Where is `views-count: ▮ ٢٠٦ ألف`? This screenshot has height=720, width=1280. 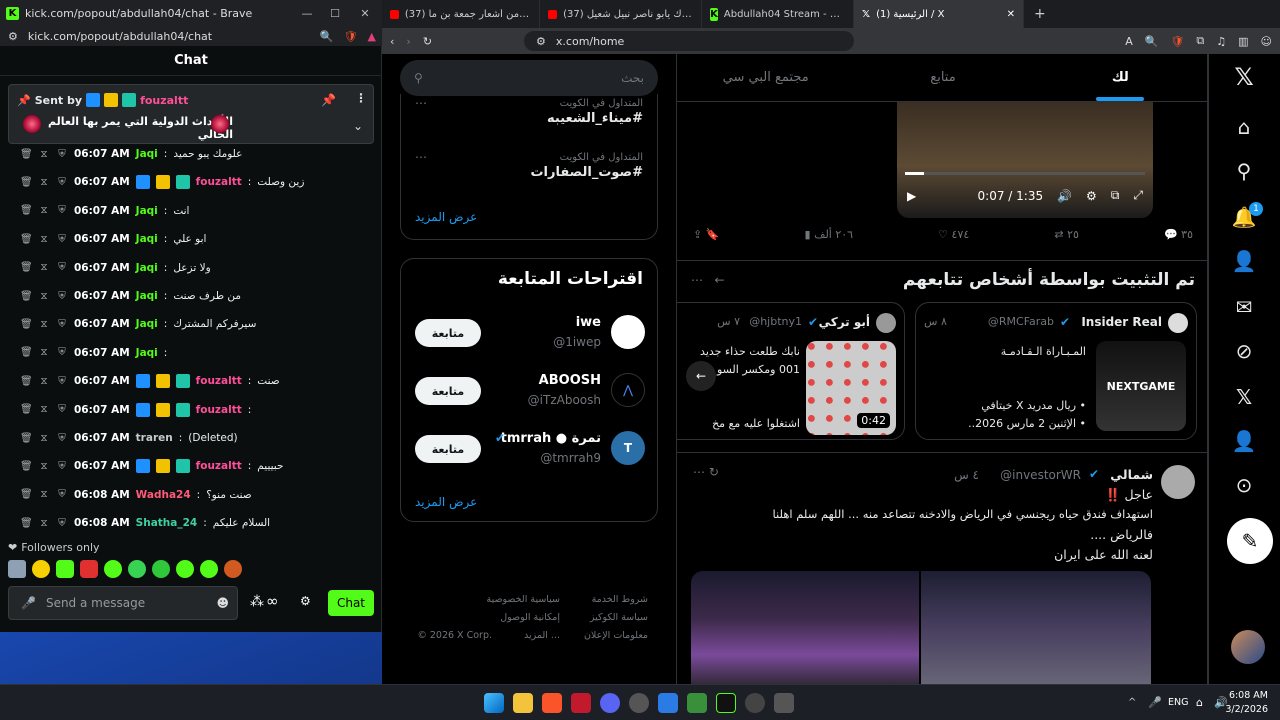 views-count: ▮ ٢٠٦ ألف is located at coordinates (829, 238).